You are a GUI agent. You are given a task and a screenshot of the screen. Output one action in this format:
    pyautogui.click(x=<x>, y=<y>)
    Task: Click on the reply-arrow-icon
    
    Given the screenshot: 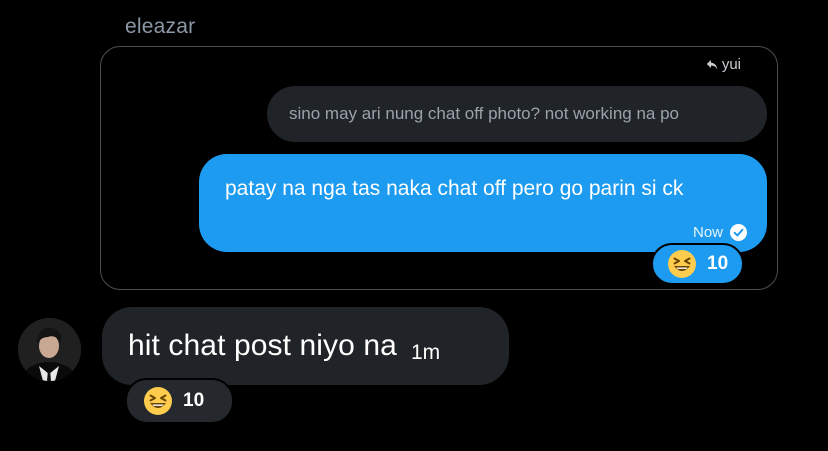 What is the action you would take?
    pyautogui.click(x=712, y=65)
    